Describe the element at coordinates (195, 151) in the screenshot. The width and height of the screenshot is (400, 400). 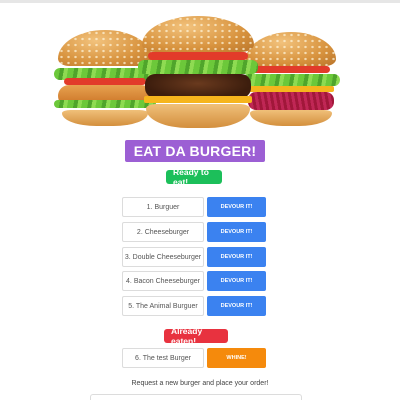
I see `page-title: EAT DA BURGER!` at that location.